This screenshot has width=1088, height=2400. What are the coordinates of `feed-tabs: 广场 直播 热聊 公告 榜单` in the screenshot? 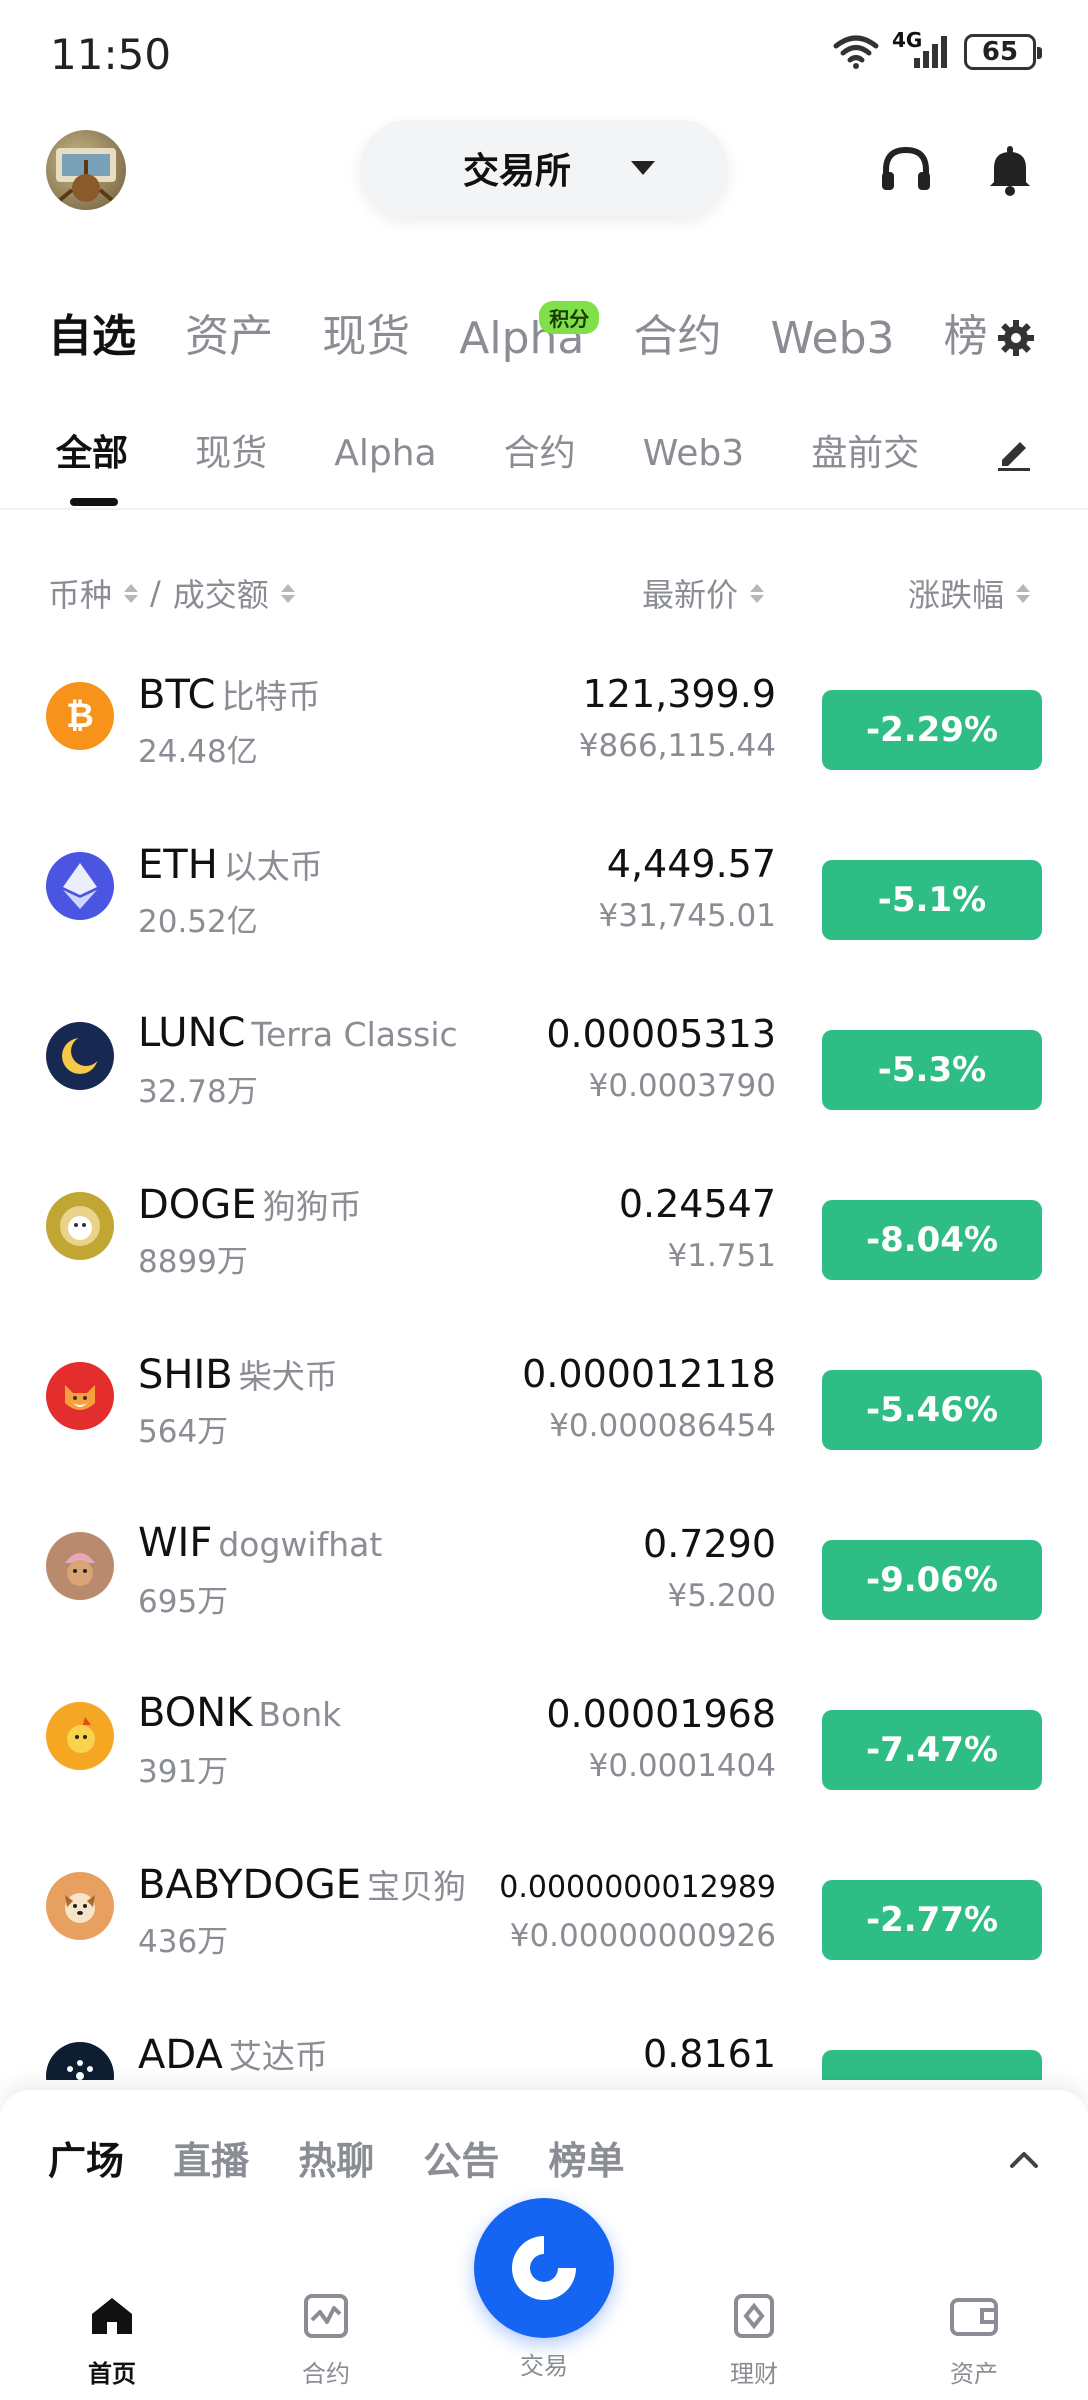 It's located at (358, 2157).